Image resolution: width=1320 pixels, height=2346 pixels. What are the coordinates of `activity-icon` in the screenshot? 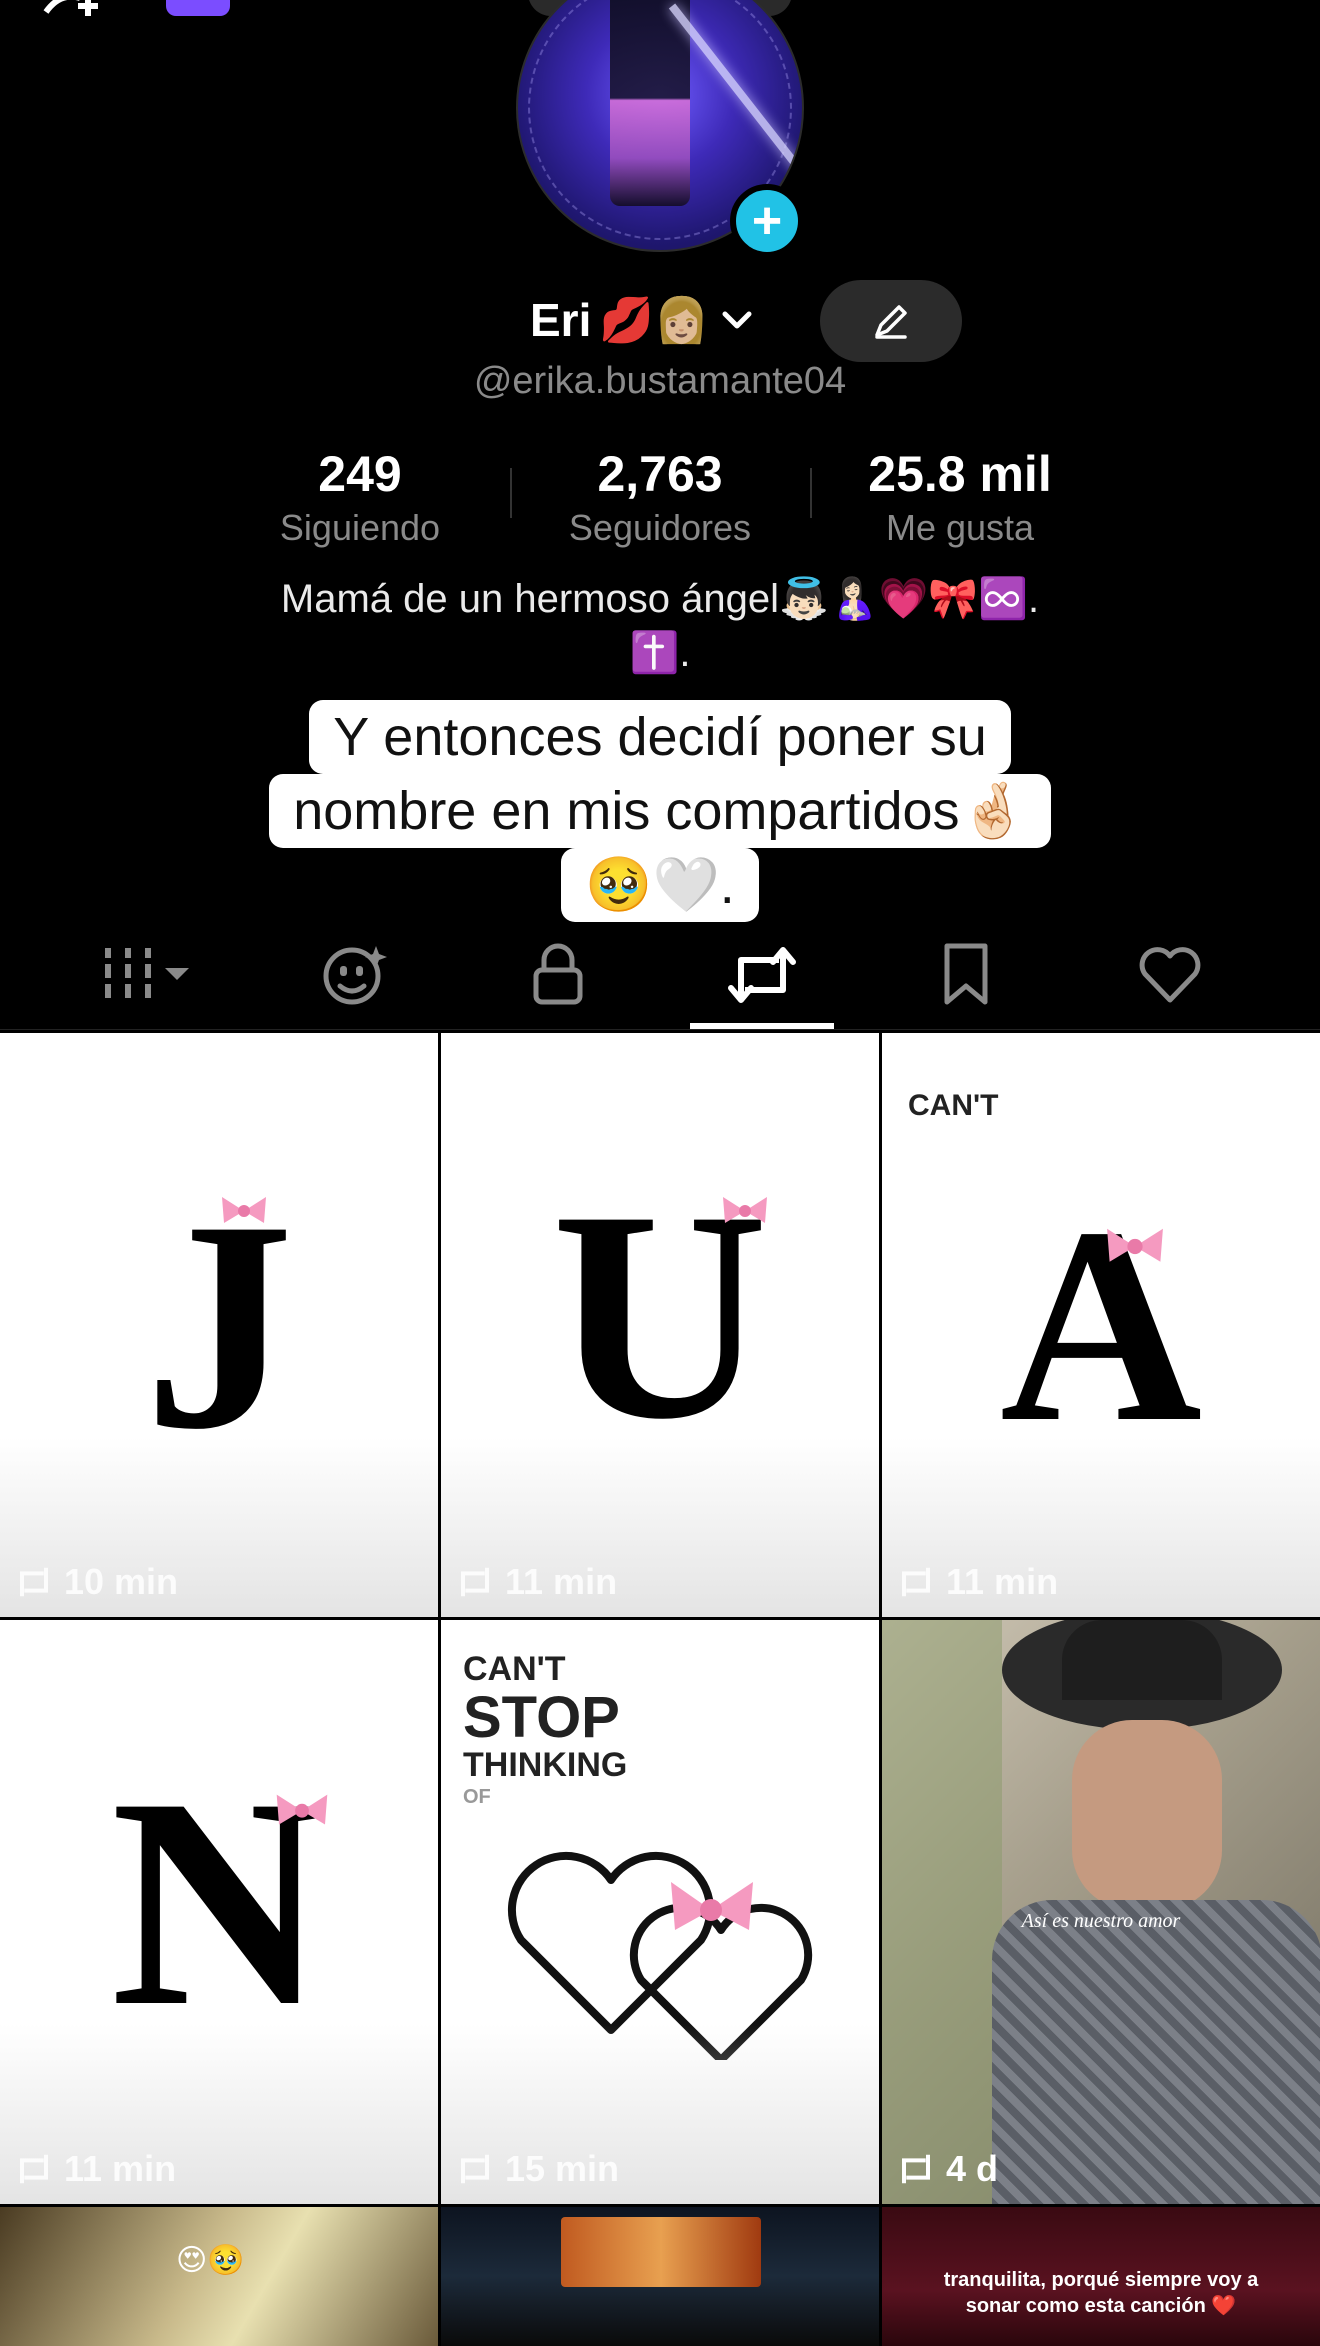 It's located at (1000, 11).